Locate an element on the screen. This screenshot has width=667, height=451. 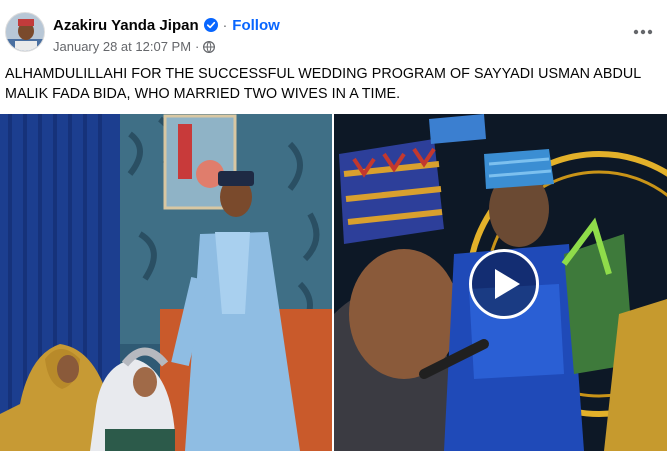
author-row: Azakiru Yanda Jipan · Follow is located at coordinates (166, 25).